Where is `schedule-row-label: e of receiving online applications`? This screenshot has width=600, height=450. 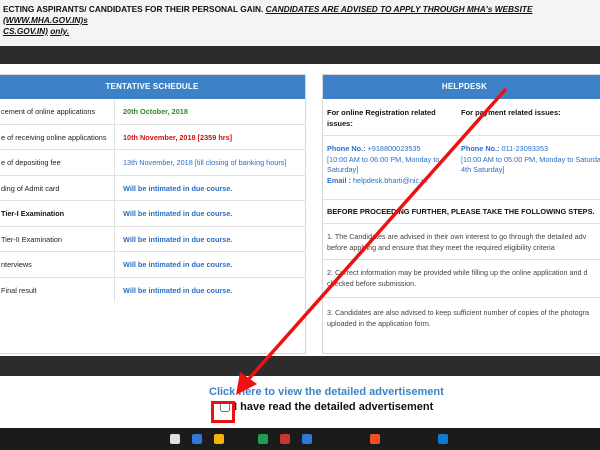
schedule-row-label: e of receiving online applications is located at coordinates (54, 137).